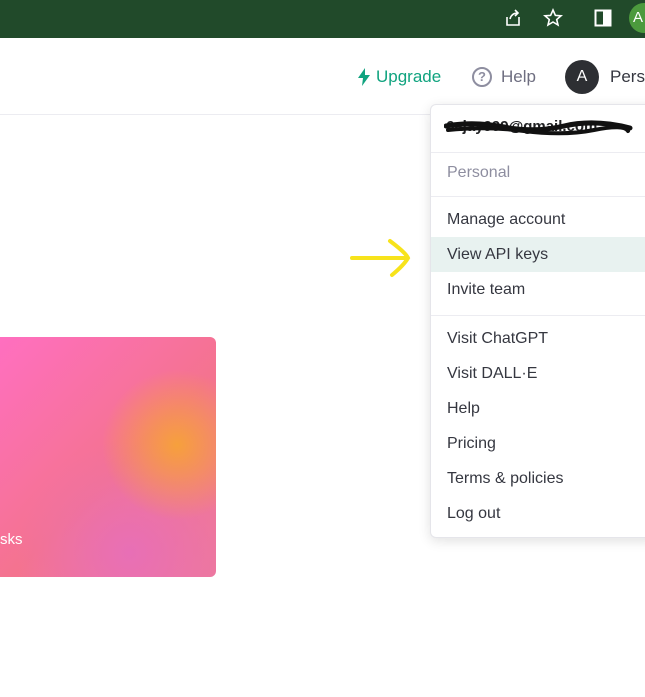 The width and height of the screenshot is (645, 697). What do you see at coordinates (603, 18) in the screenshot?
I see `side-panel-icon` at bounding box center [603, 18].